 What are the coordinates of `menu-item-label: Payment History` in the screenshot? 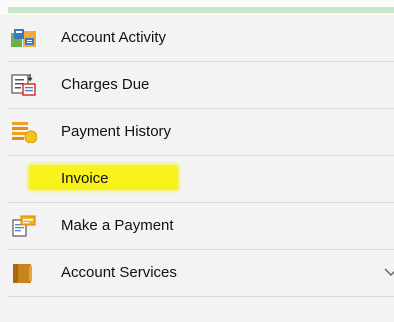 It's located at (116, 131).